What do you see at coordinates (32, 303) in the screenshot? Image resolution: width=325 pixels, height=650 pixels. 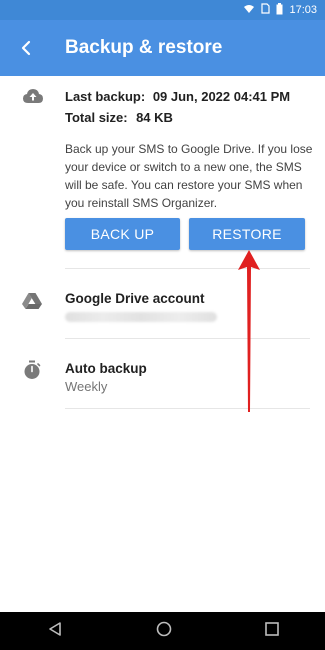 I see `google-drive-icon` at bounding box center [32, 303].